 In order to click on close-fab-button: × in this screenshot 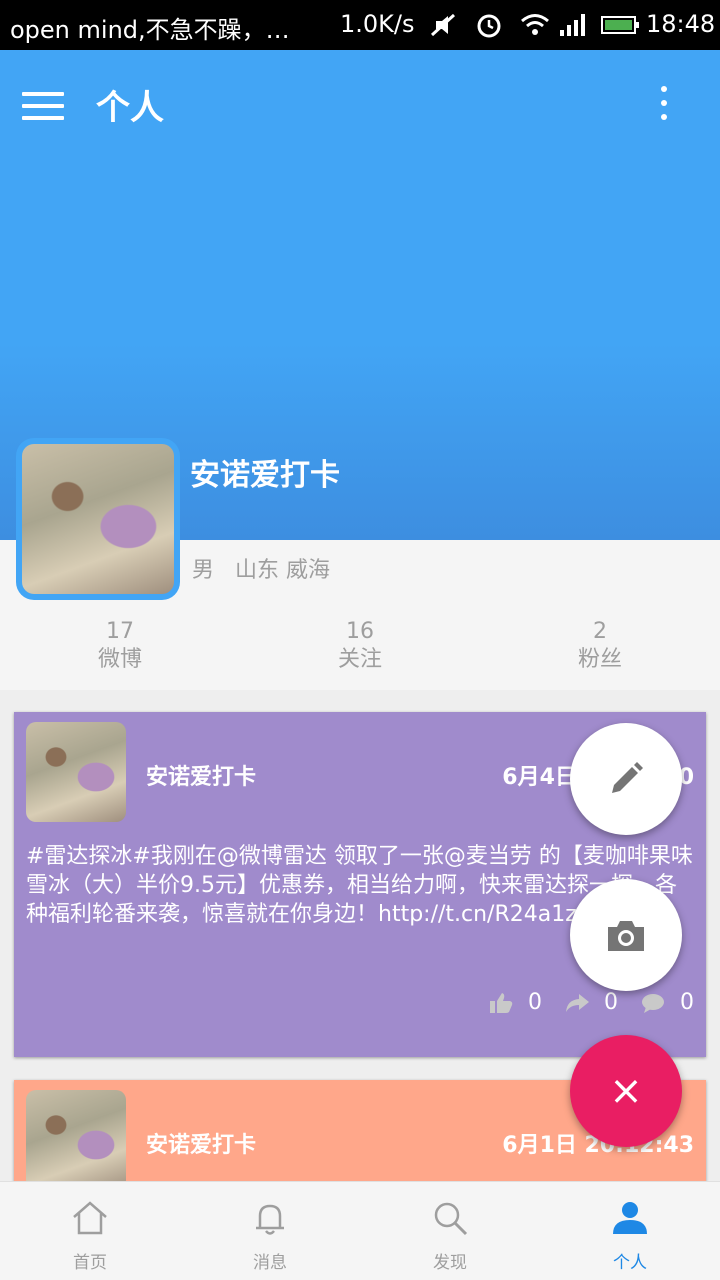, I will do `click(626, 1091)`.